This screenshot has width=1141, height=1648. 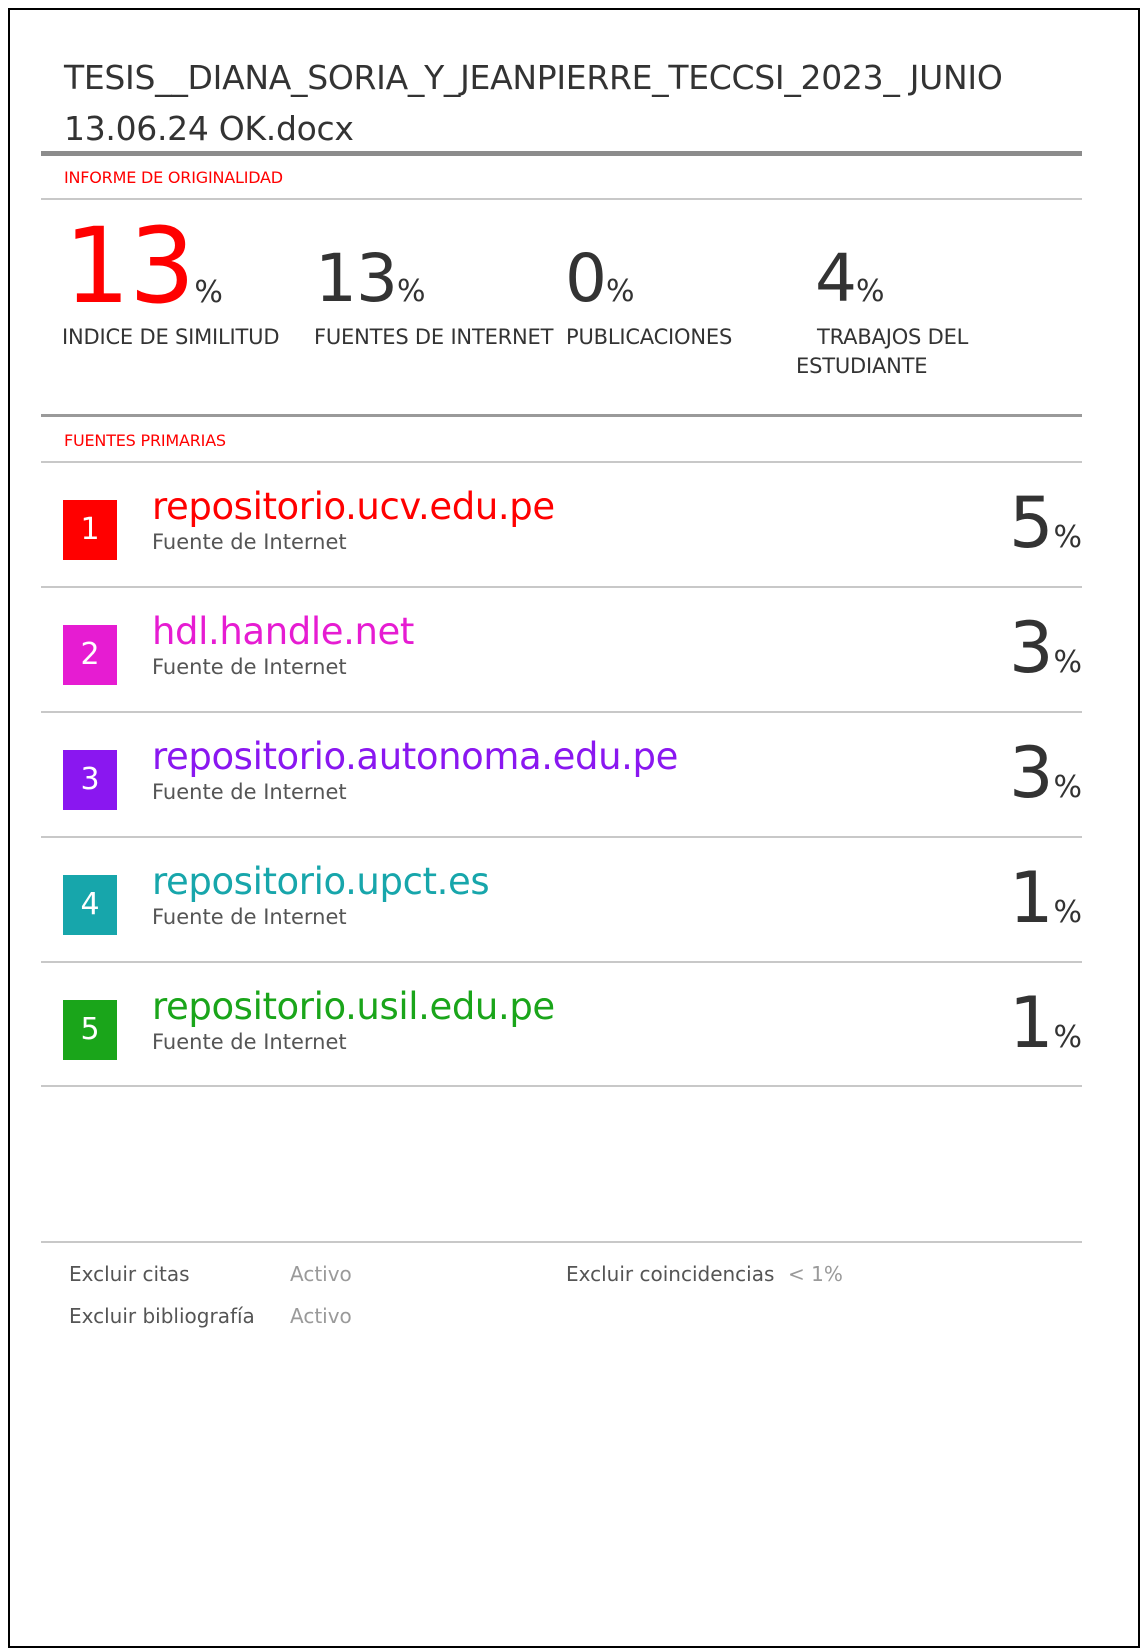 I want to click on filters-divider, so click(x=561, y=1242).